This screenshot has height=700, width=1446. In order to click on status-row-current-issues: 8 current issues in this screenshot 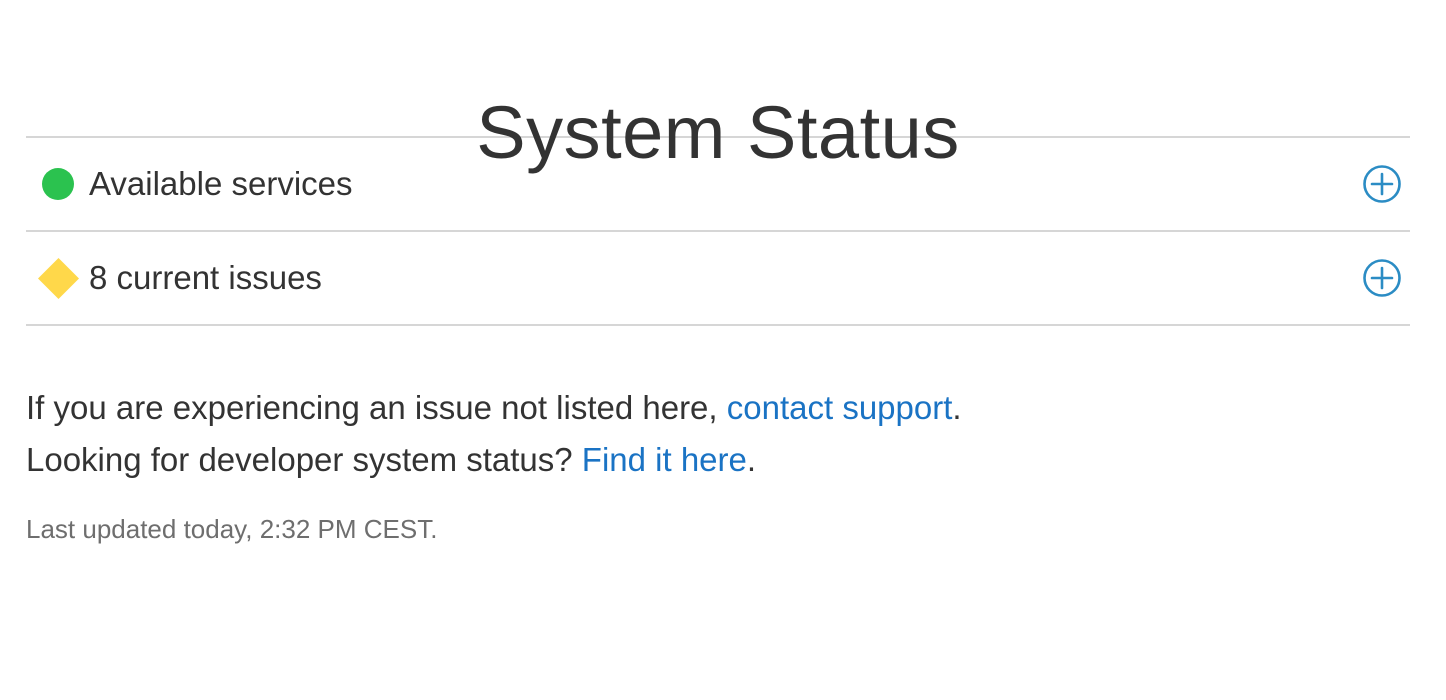, I will do `click(718, 279)`.